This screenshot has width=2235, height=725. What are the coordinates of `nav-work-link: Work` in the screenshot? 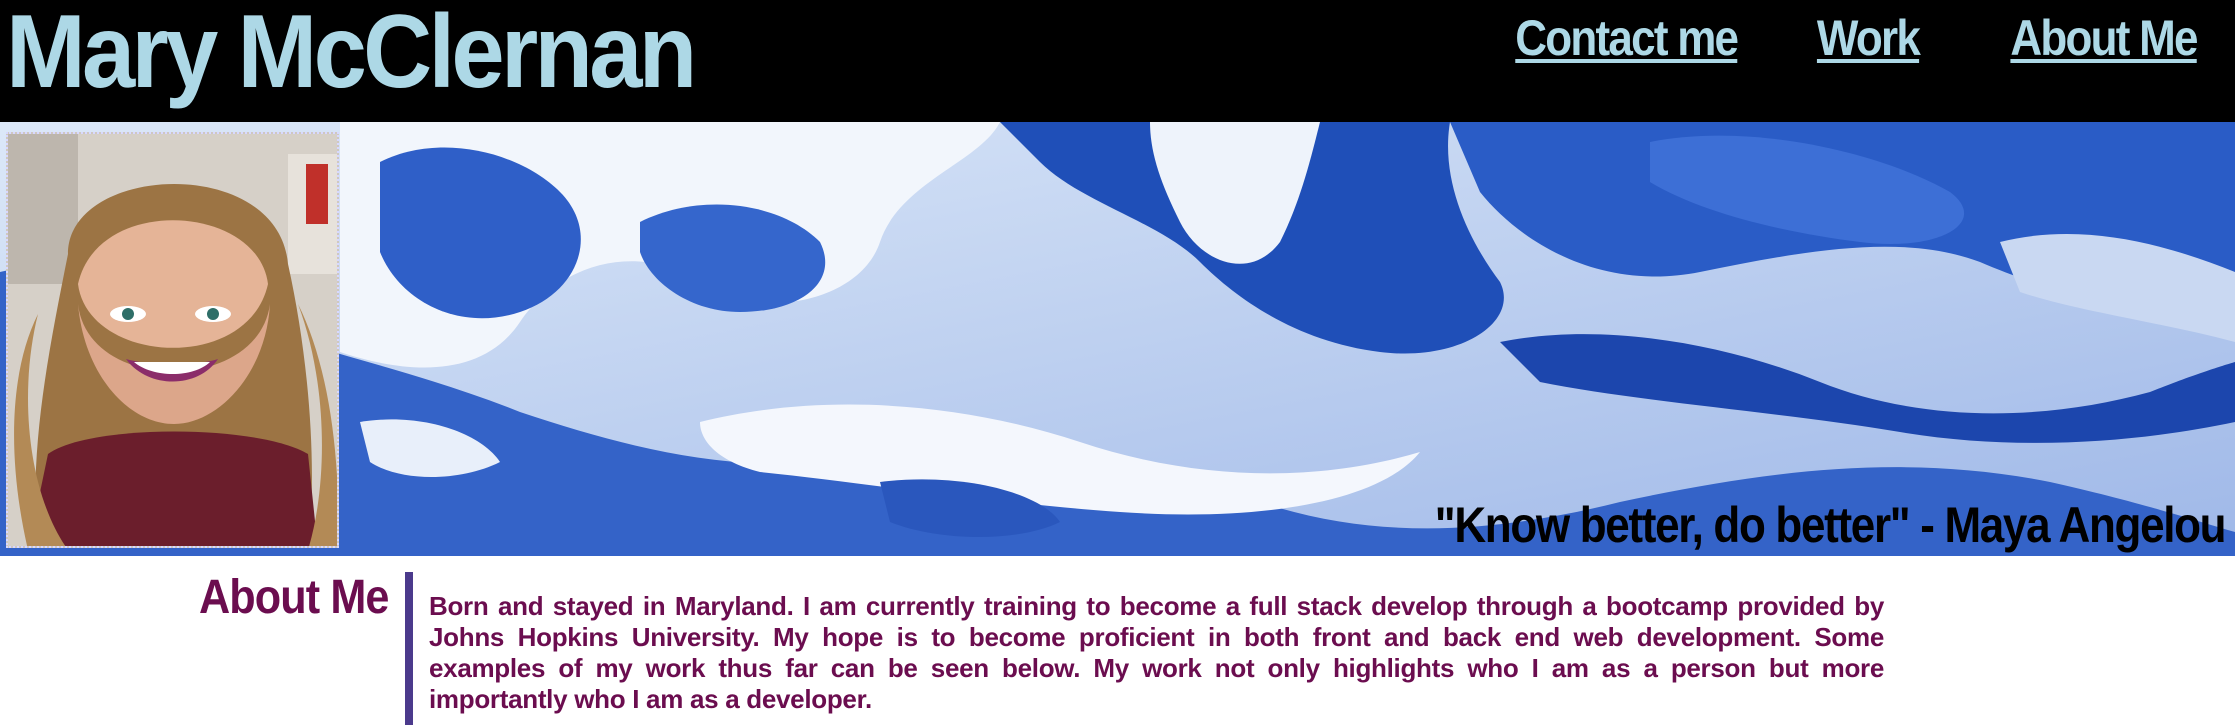 It's located at (1869, 38).